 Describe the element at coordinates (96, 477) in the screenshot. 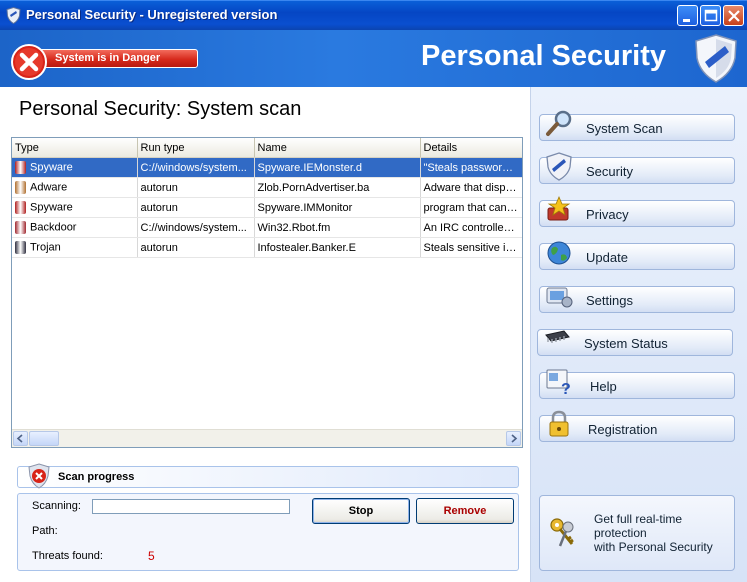

I see `scan-progress-title: Scan progress` at that location.